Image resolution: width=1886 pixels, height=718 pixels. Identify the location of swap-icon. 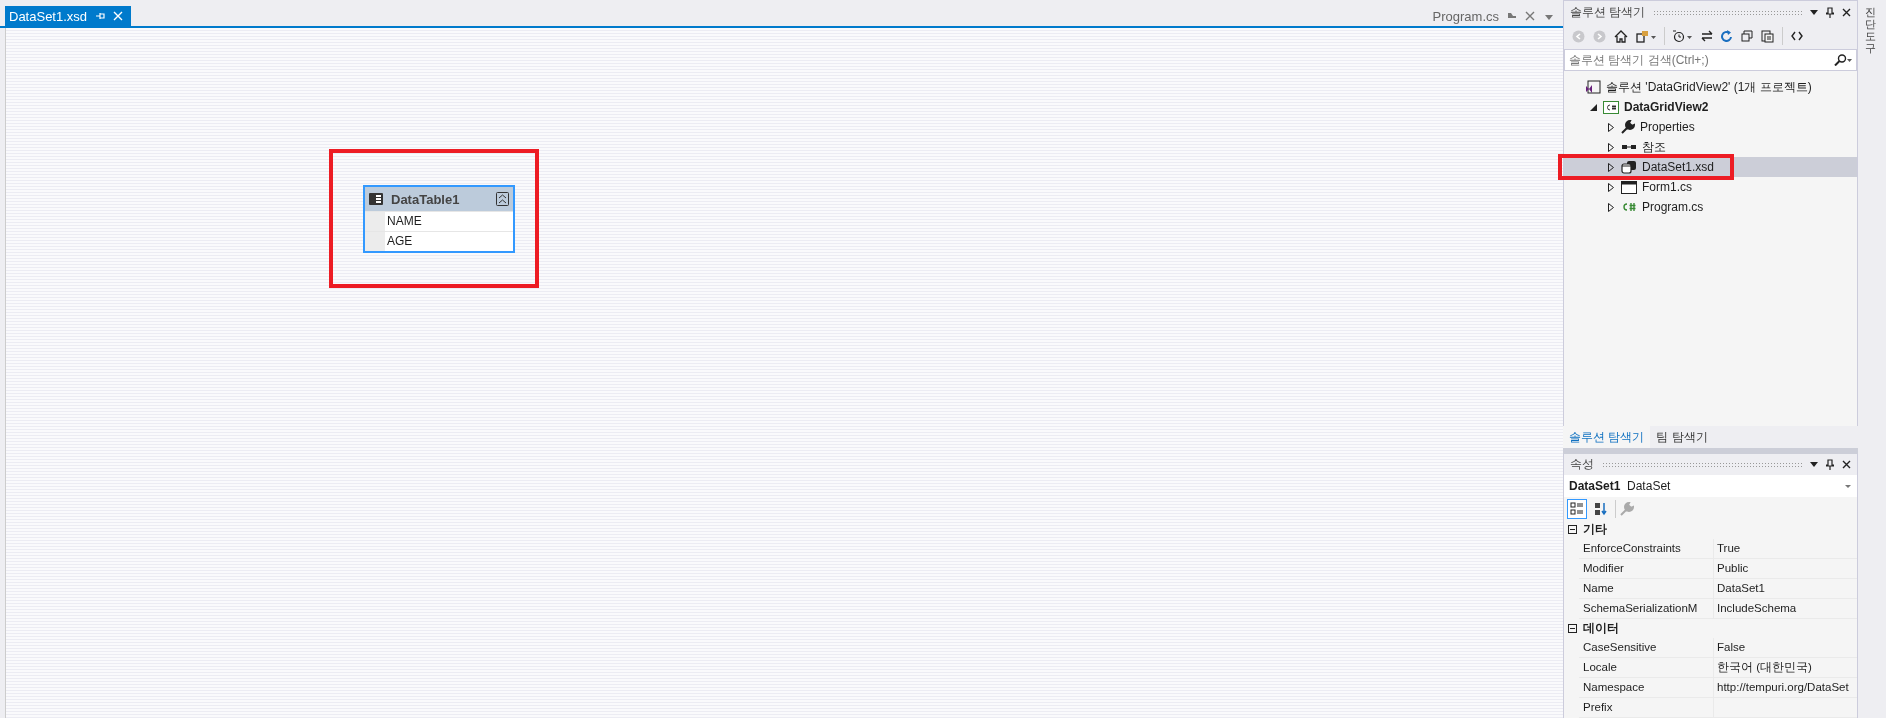
(1707, 36).